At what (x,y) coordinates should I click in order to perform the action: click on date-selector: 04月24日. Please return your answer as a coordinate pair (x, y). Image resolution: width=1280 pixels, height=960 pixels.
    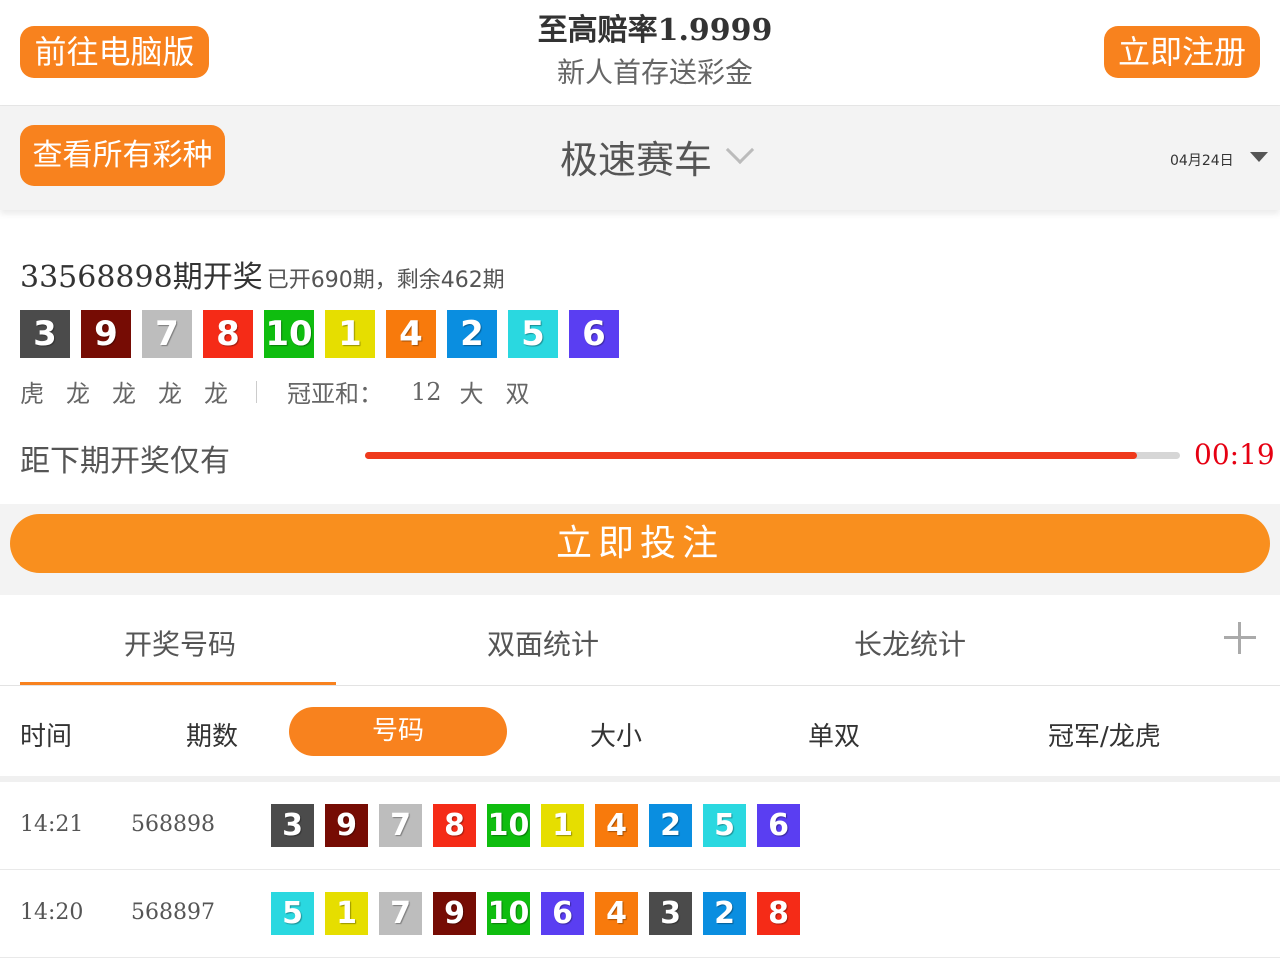
    Looking at the image, I should click on (1202, 160).